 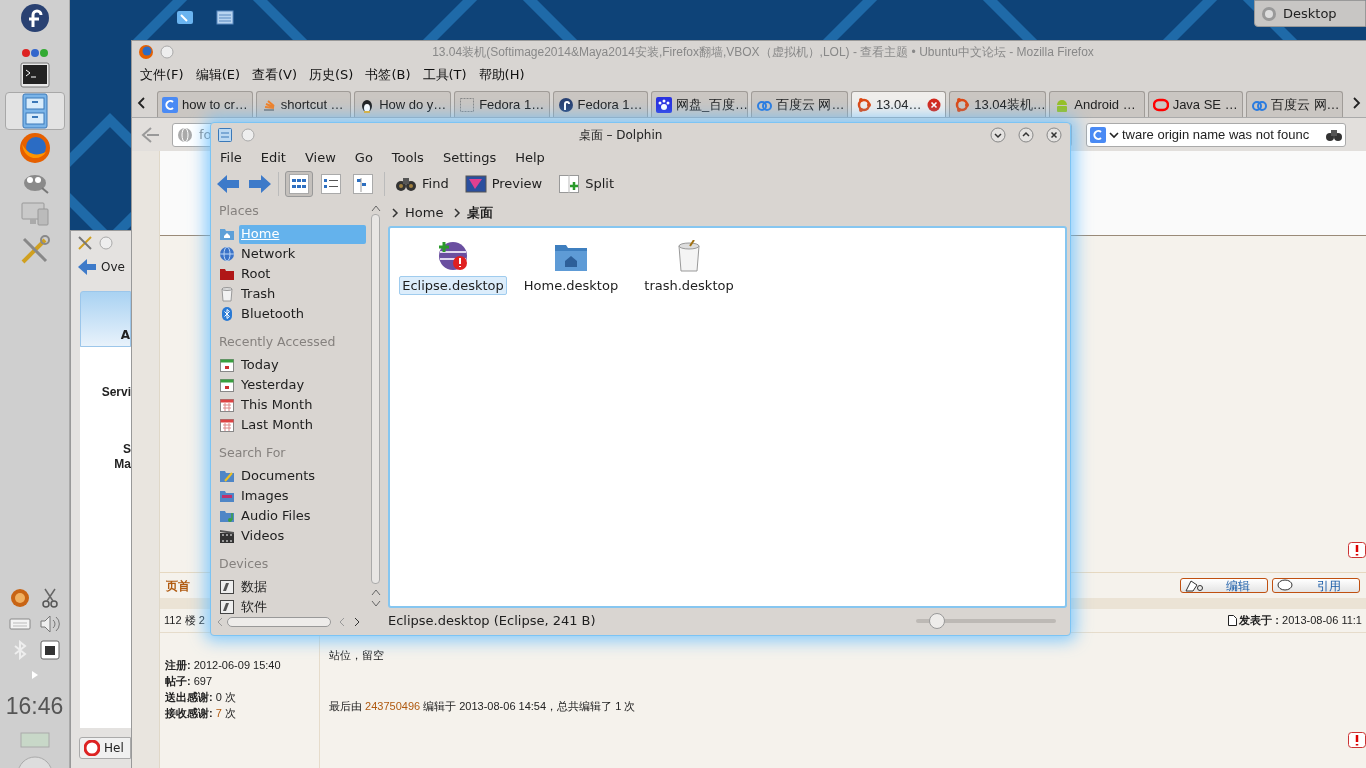 What do you see at coordinates (49, 650) in the screenshot?
I see `network-icon` at bounding box center [49, 650].